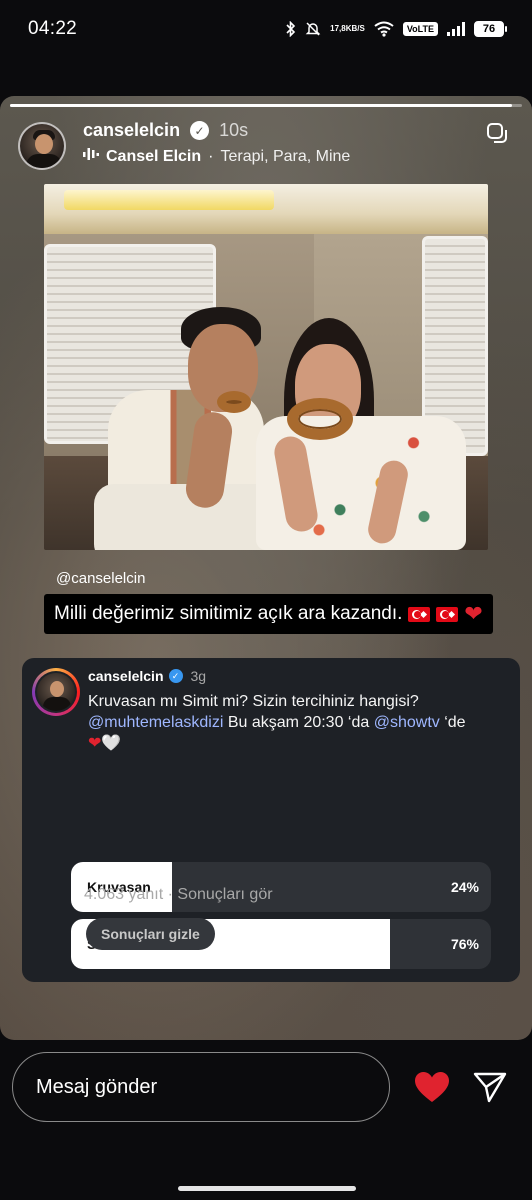 The image size is (532, 1200). Describe the element at coordinates (154, 156) in the screenshot. I see `music-artist: Cansel Elcin` at that location.